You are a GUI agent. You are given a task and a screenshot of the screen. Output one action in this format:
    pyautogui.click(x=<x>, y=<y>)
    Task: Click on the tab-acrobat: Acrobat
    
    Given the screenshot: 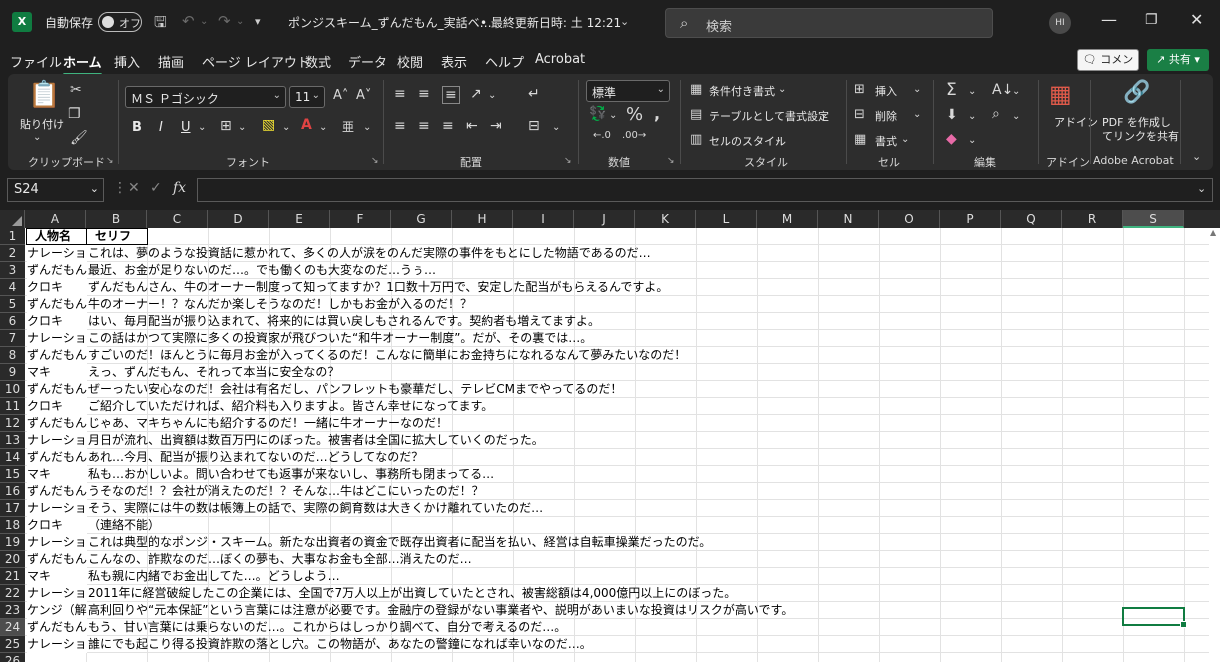 What is the action you would take?
    pyautogui.click(x=560, y=59)
    